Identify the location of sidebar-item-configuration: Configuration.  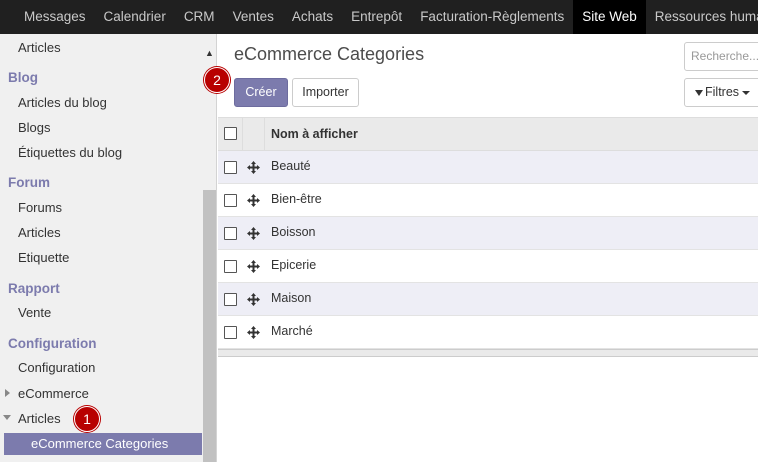
(117, 367).